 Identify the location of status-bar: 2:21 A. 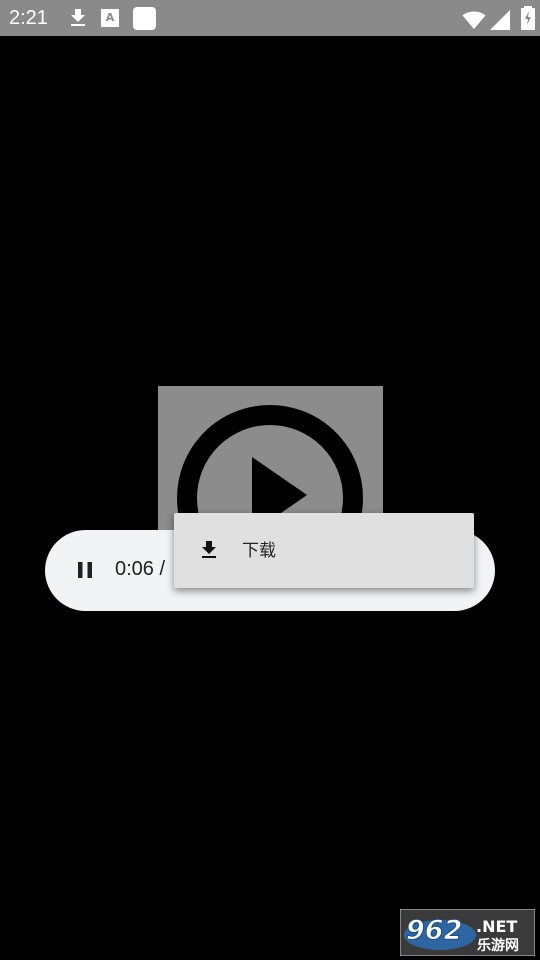
(270, 18).